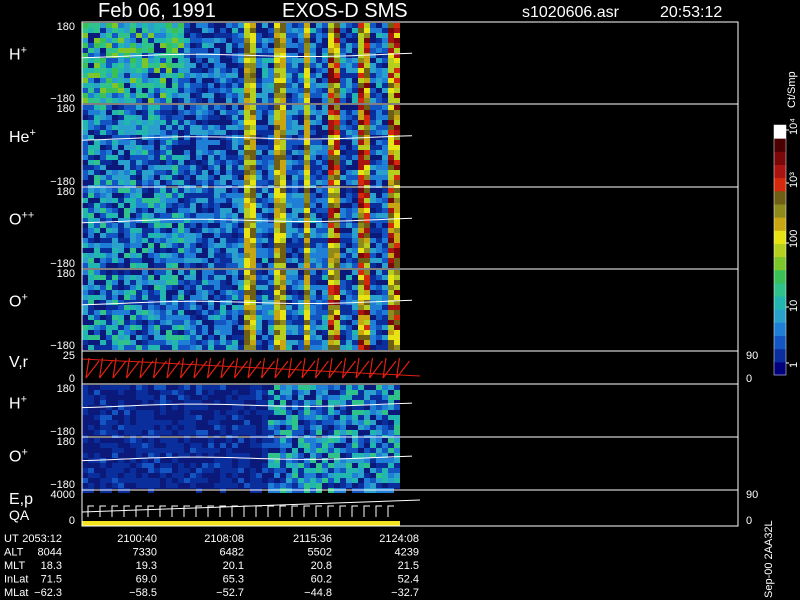 The height and width of the screenshot is (600, 800). Describe the element at coordinates (48, 593) in the screenshot. I see `ephem-value: −62.3` at that location.